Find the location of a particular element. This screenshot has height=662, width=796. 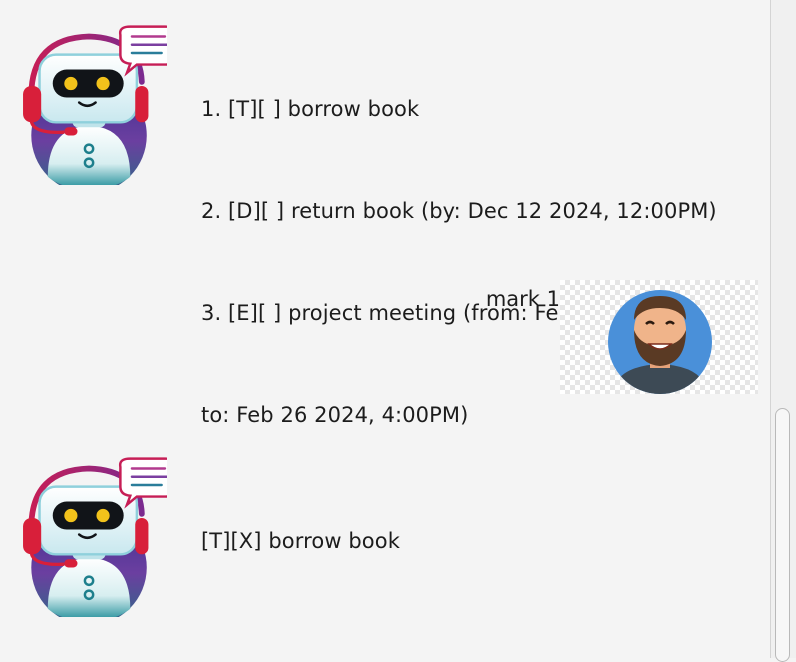

scrollbar-thumb is located at coordinates (782, 535).